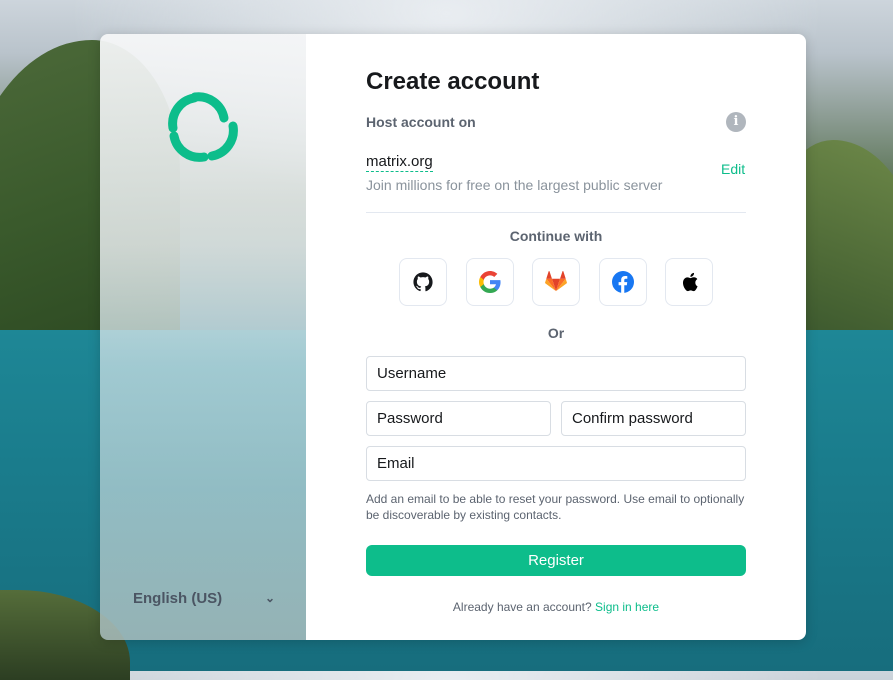 The height and width of the screenshot is (680, 893). What do you see at coordinates (269, 598) in the screenshot?
I see `chevron-down-icon: ⌄` at bounding box center [269, 598].